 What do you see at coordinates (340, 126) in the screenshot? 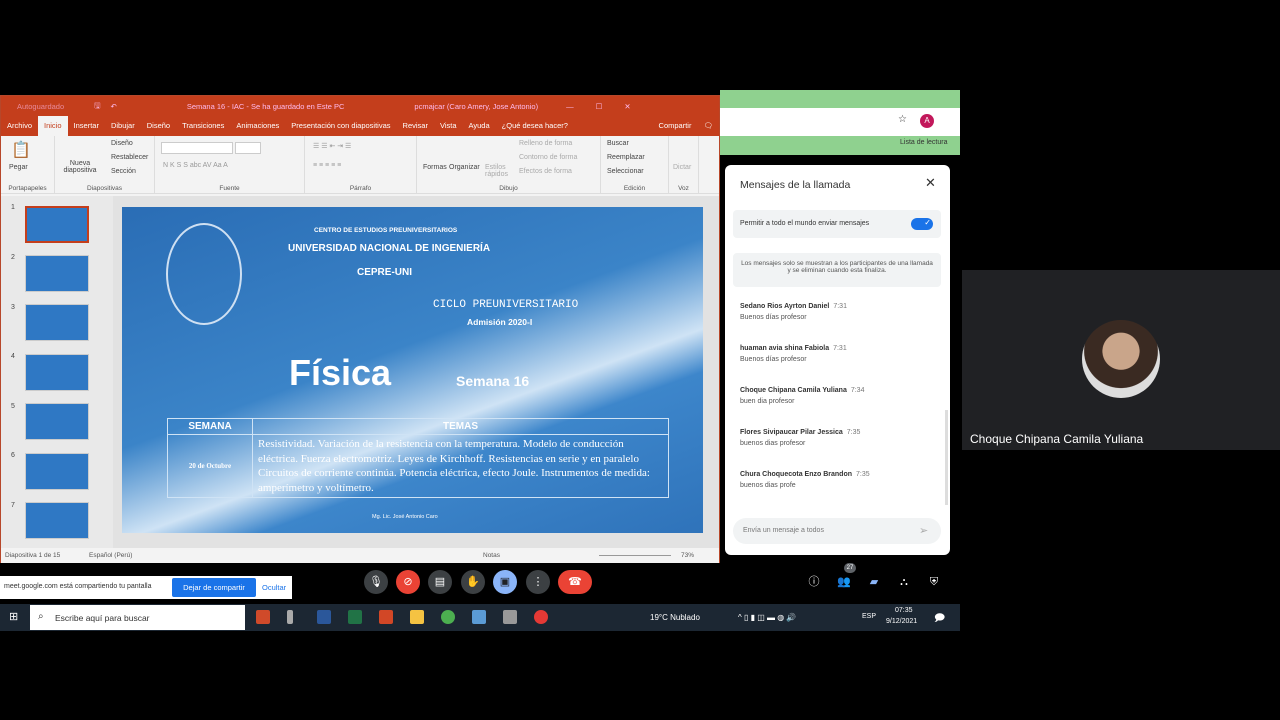
I see `tab-presentacion: Presentación con diapositivas` at bounding box center [340, 126].